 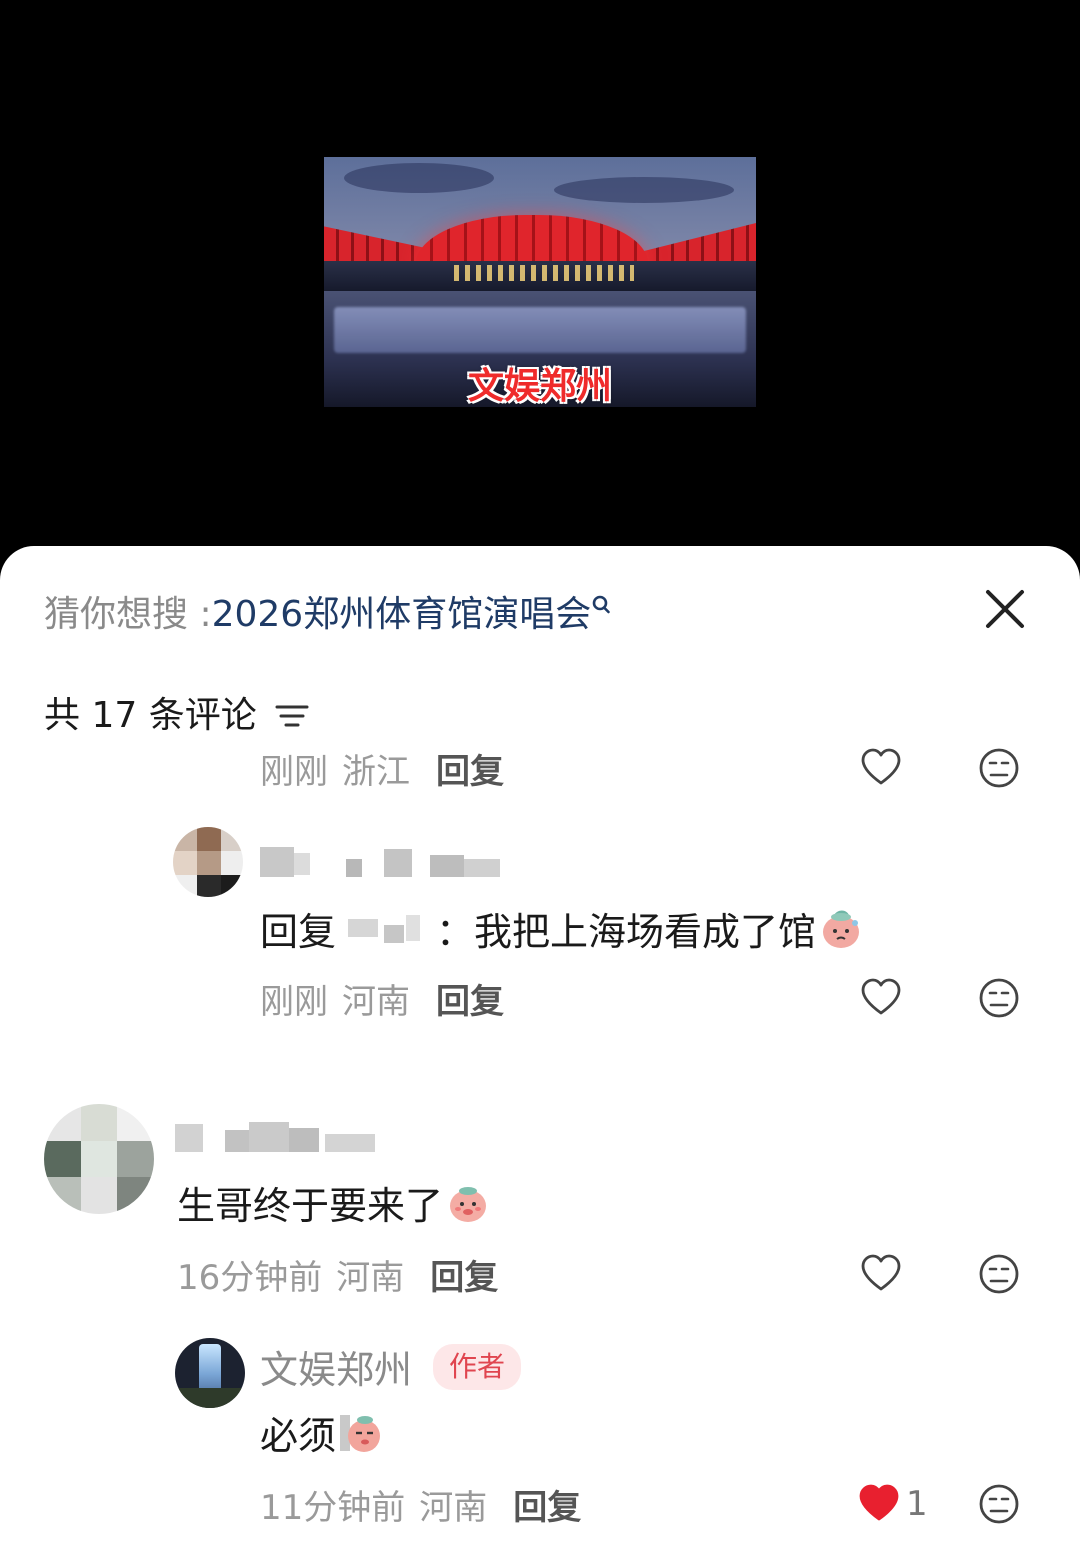 What do you see at coordinates (298, 931) in the screenshot?
I see `reply-prefix: 回复` at bounding box center [298, 931].